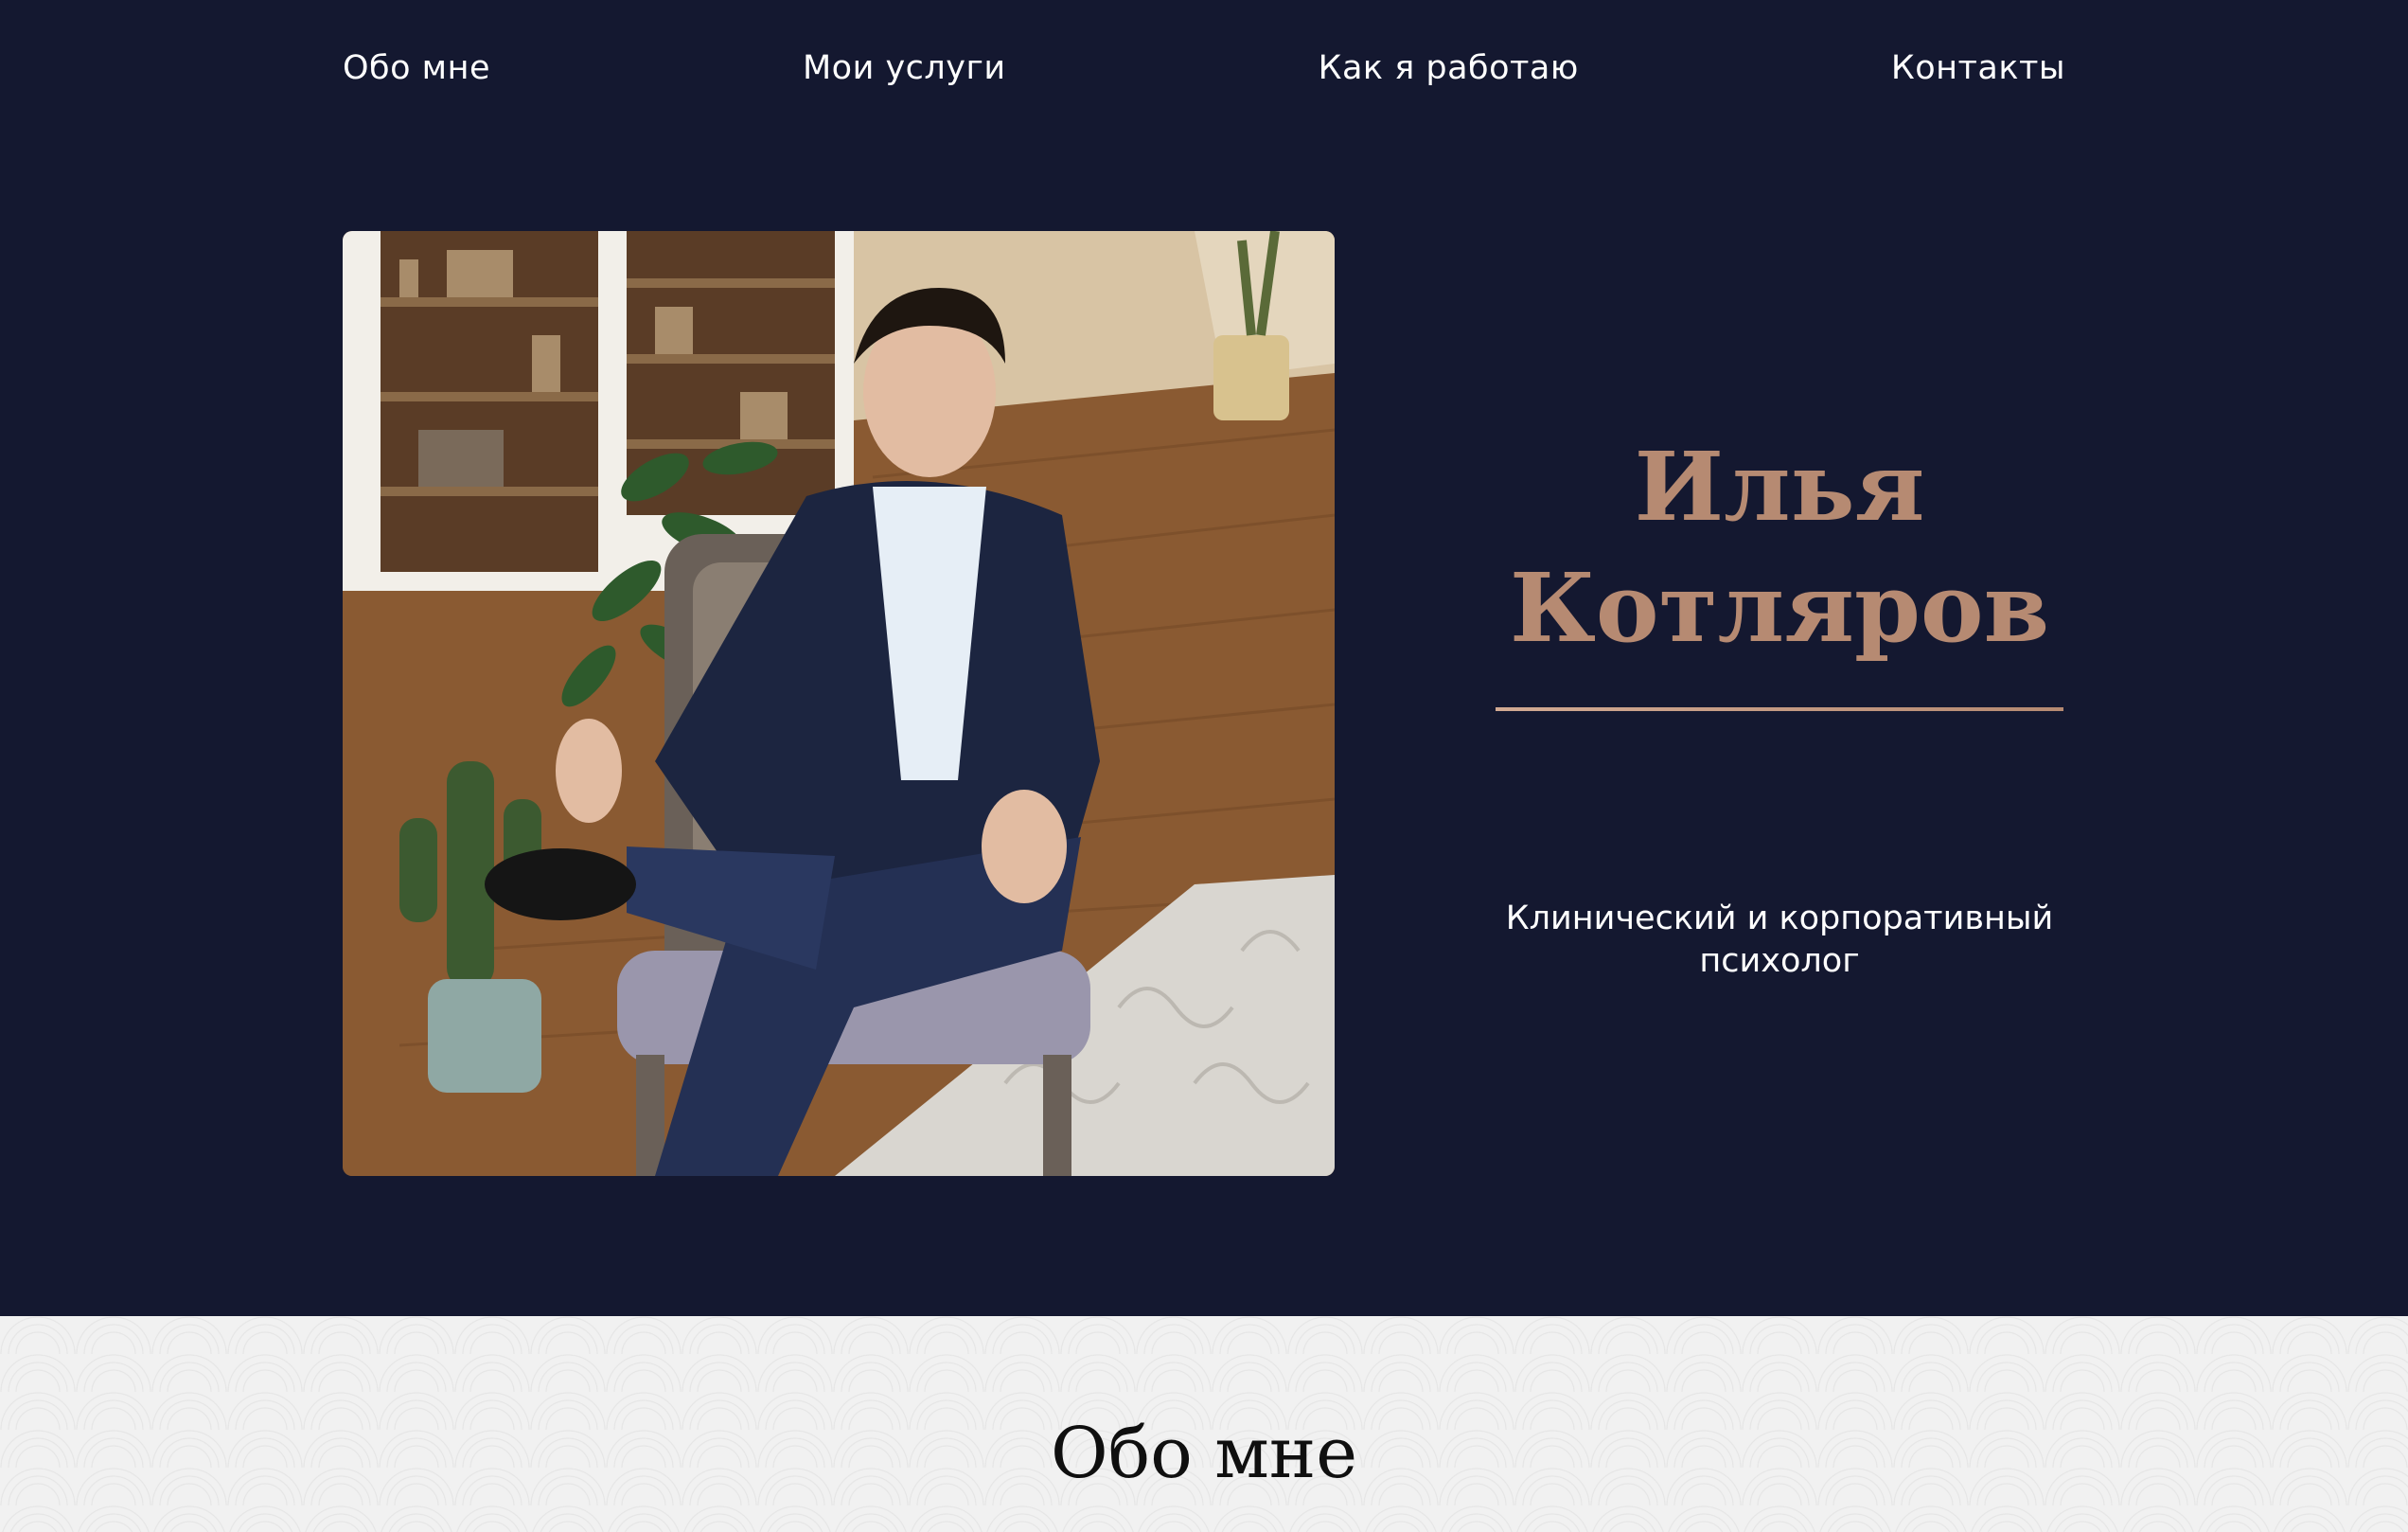 Image resolution: width=2408 pixels, height=1532 pixels. I want to click on name-last: Котляров, so click(1779, 608).